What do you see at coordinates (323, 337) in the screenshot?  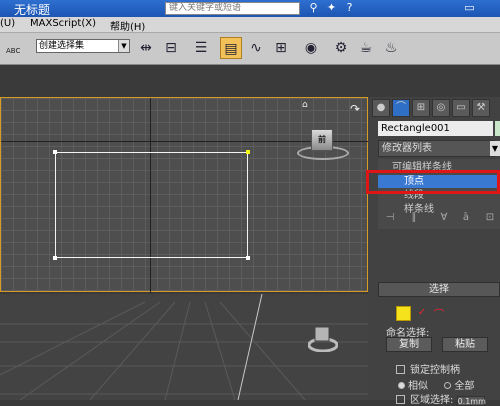 I see `viewcube-perspective-icon` at bounding box center [323, 337].